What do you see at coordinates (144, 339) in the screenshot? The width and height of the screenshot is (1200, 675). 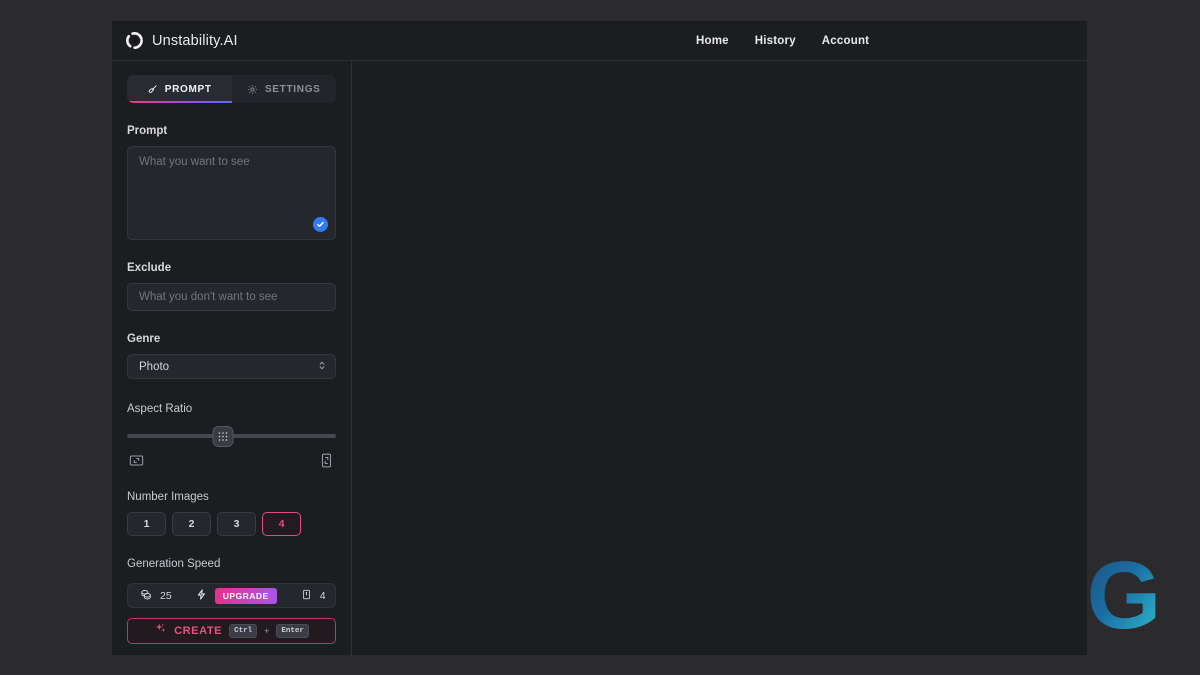 I see `genre-label: Genre` at bounding box center [144, 339].